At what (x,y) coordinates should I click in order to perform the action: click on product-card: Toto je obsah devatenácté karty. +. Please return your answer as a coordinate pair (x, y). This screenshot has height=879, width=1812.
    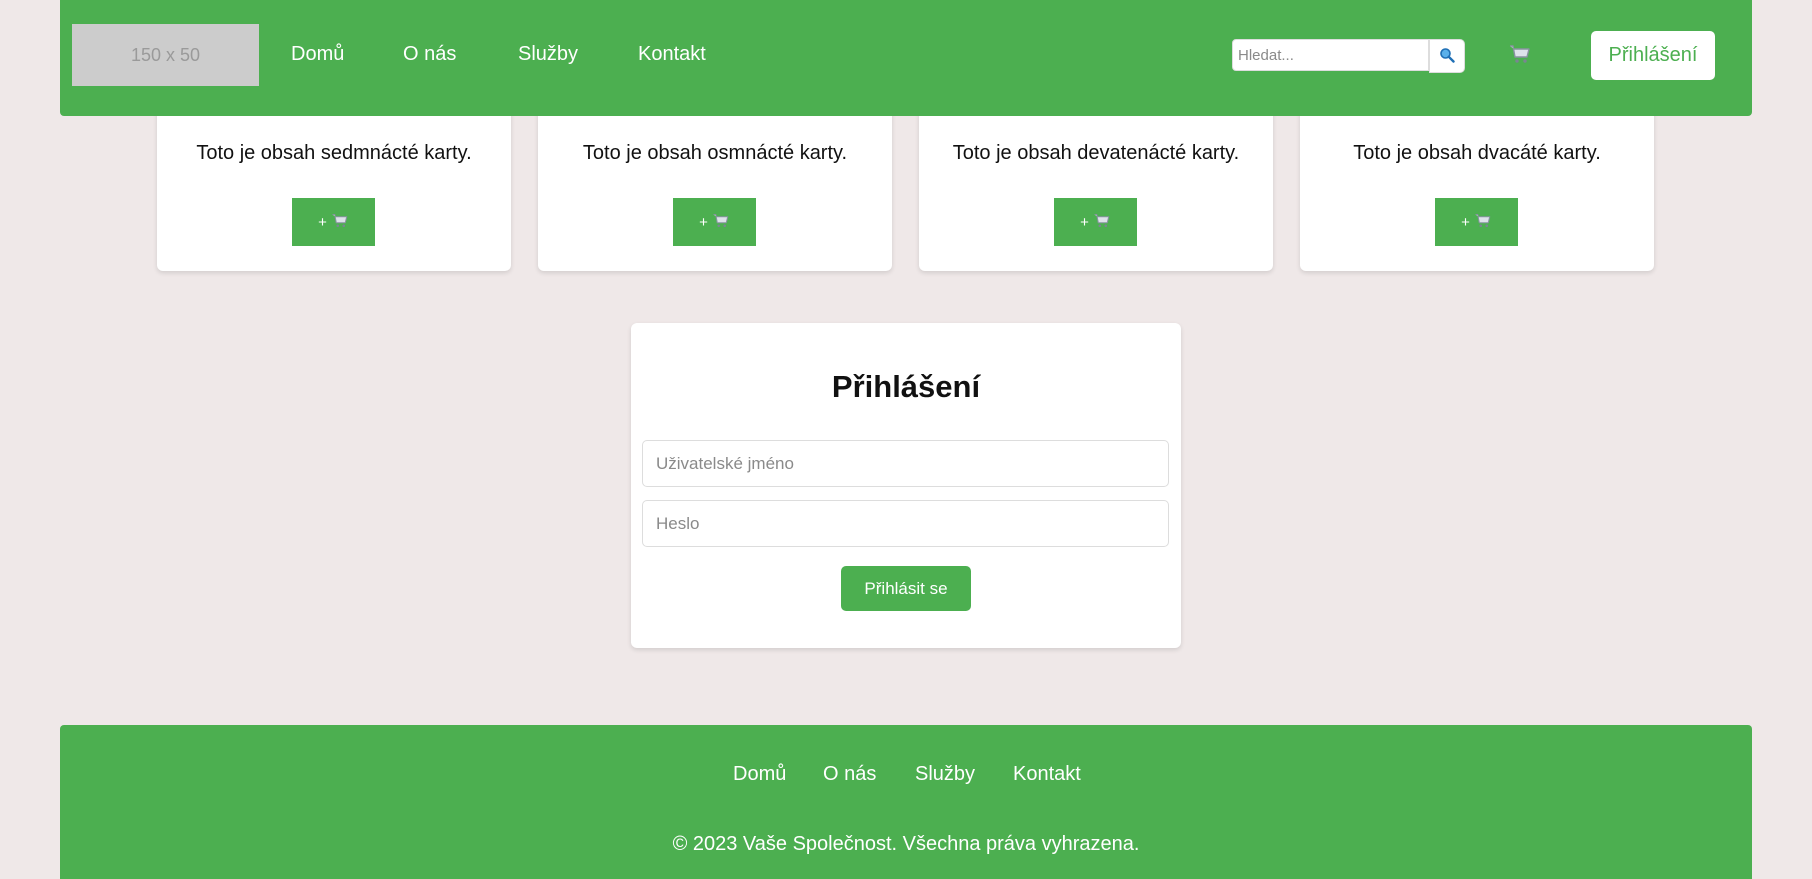
    Looking at the image, I should click on (1096, 180).